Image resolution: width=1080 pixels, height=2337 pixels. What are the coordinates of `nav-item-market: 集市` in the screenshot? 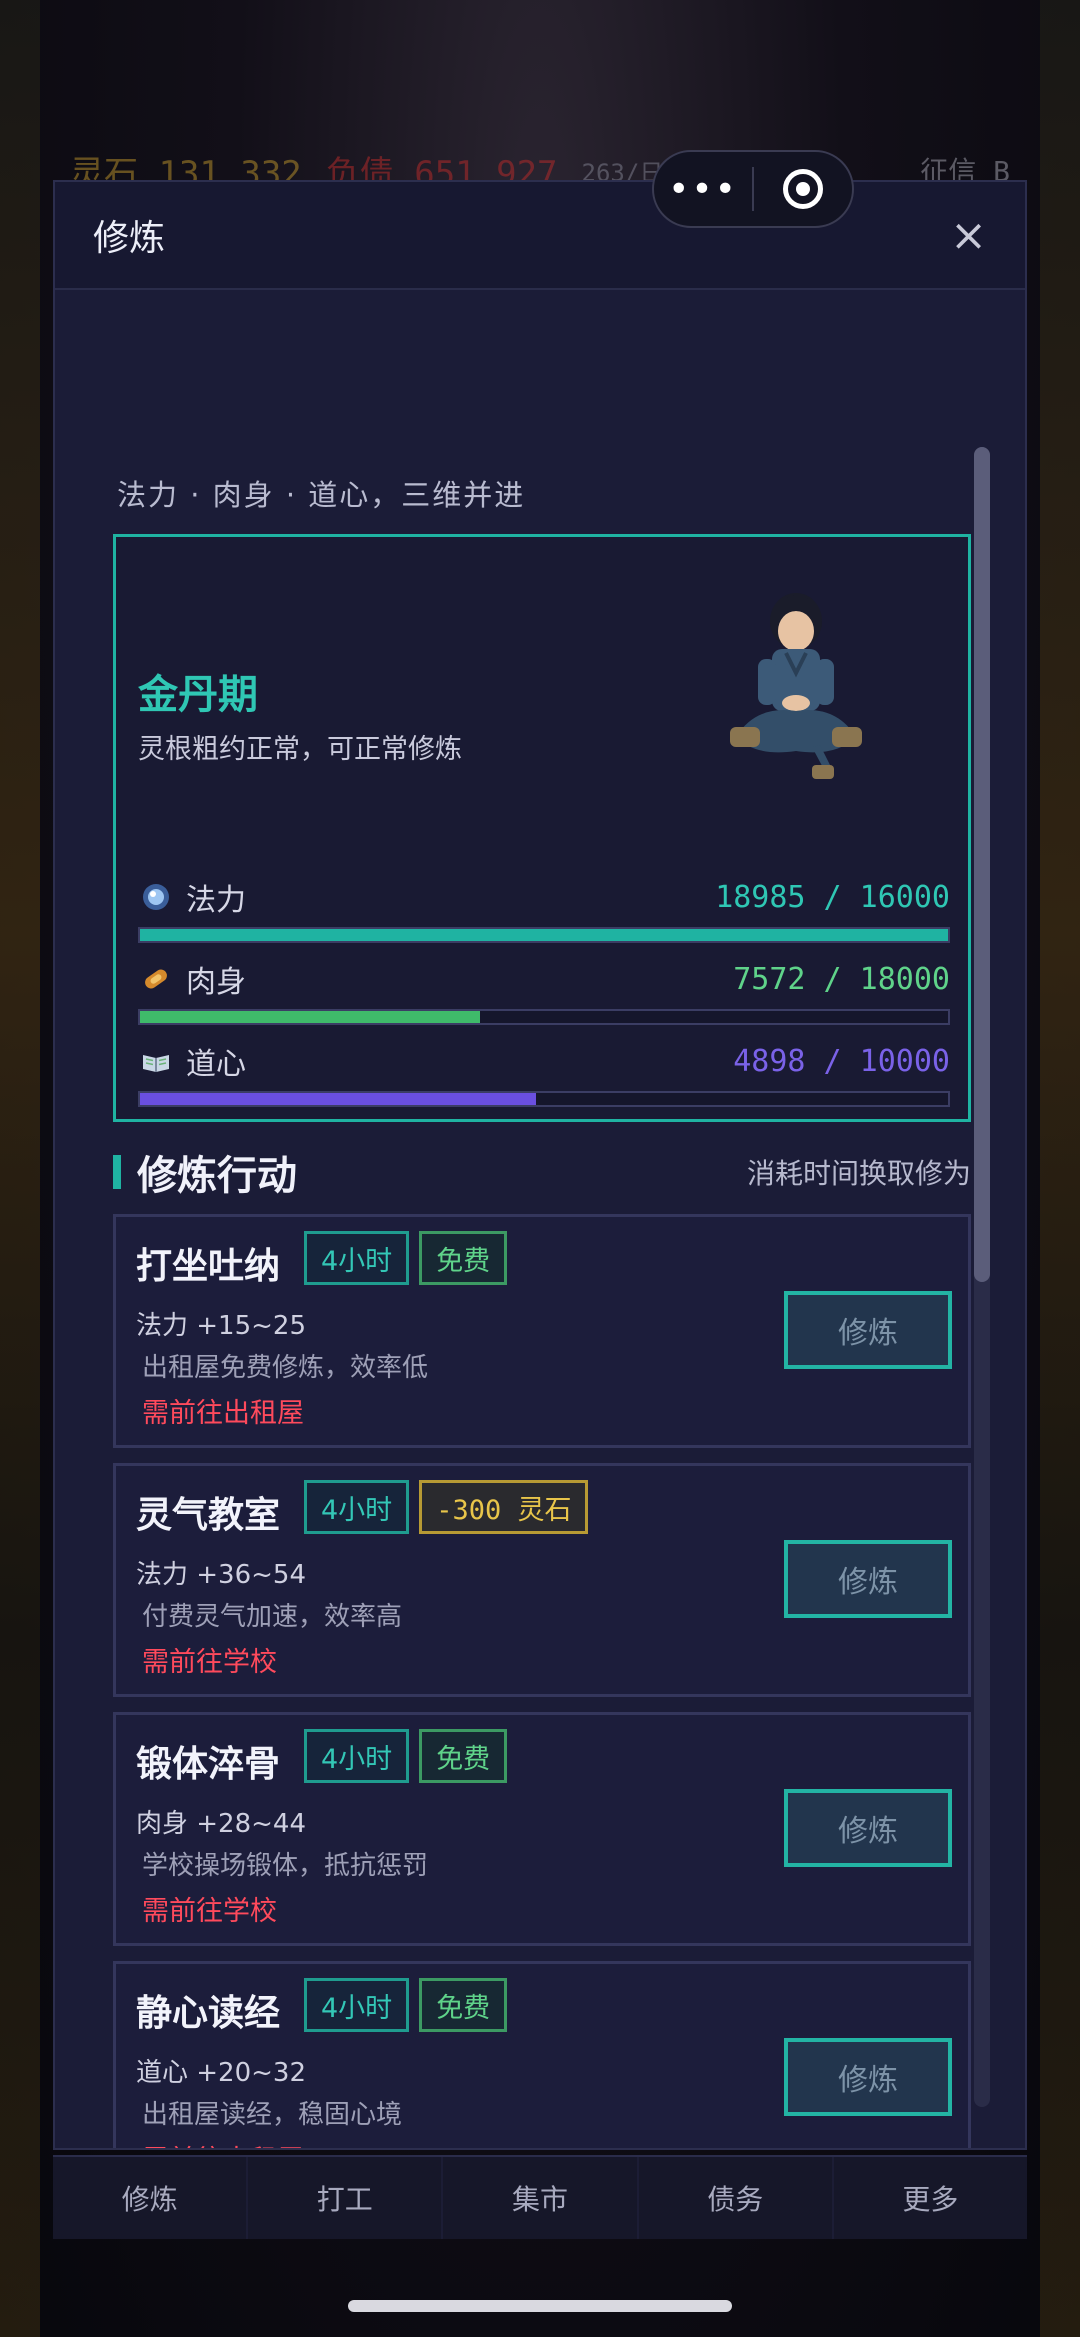 It's located at (541, 2198).